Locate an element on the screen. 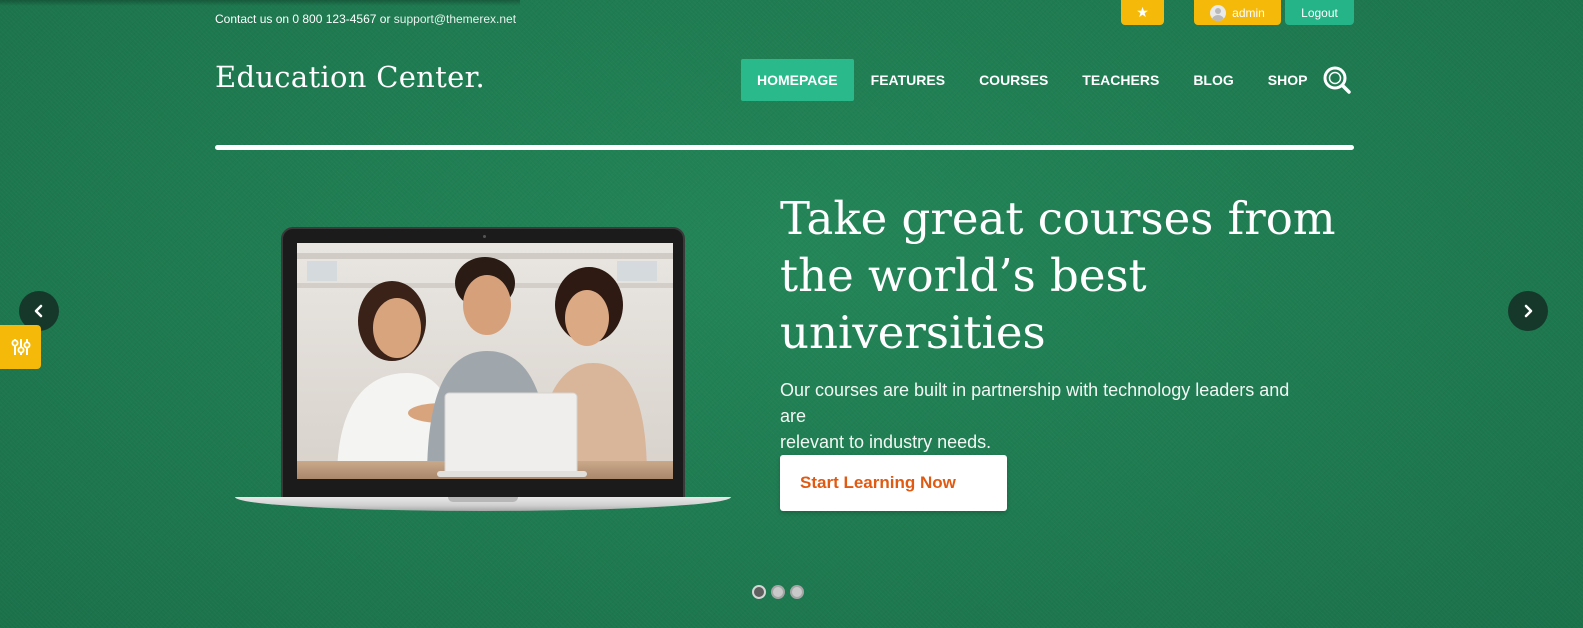  top-shadow is located at coordinates (260, 3).